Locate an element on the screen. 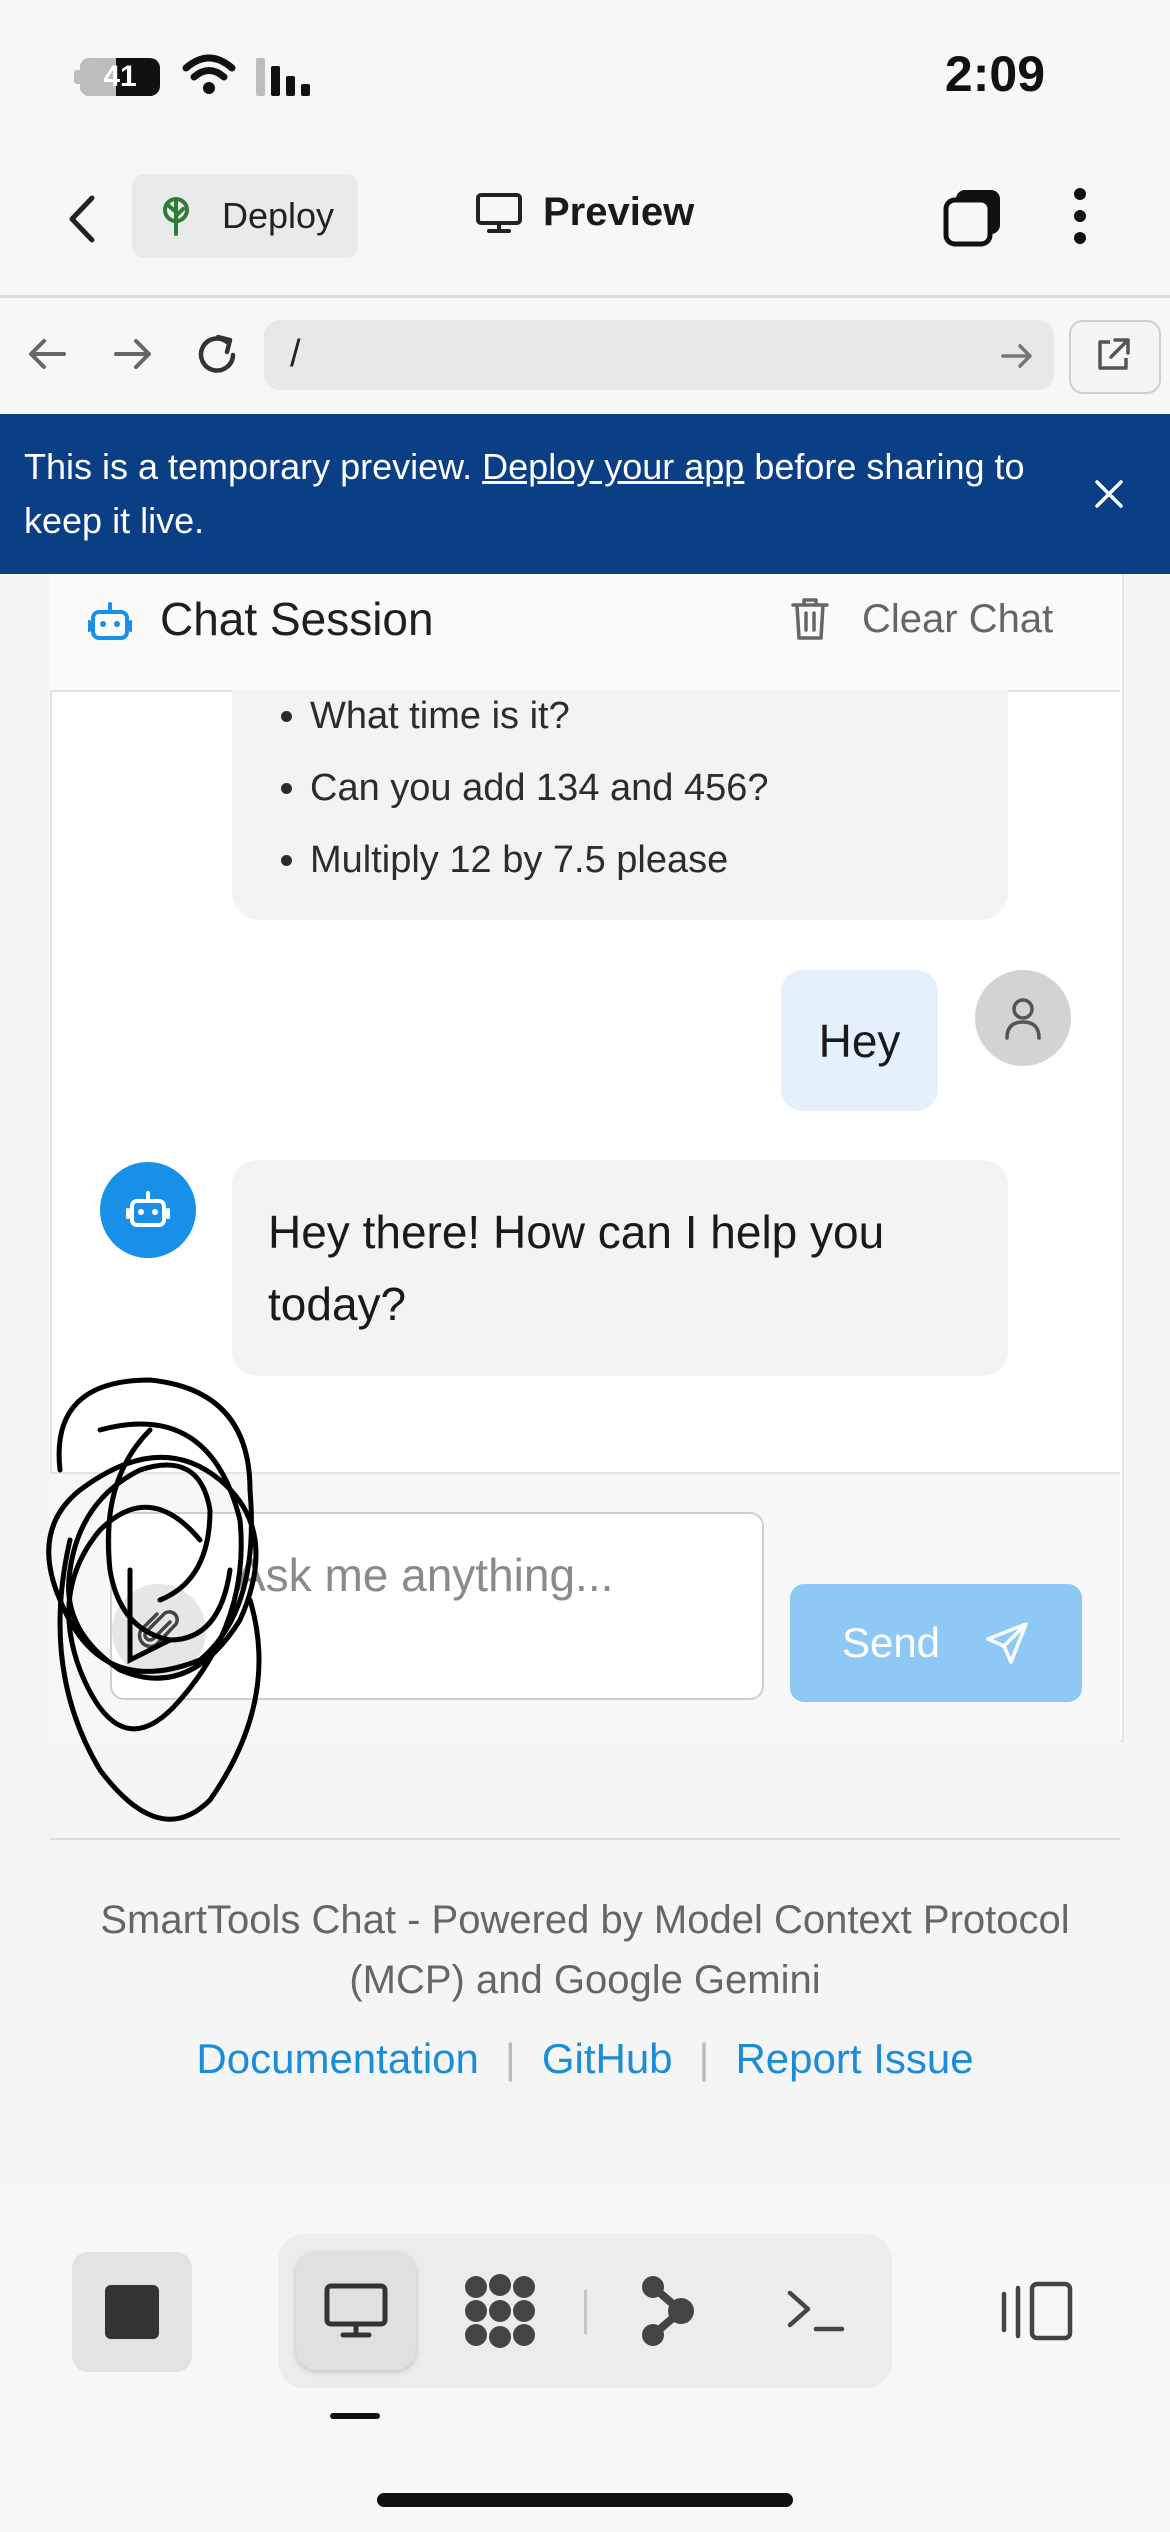 This screenshot has width=1170, height=2532. documentation-link: Documentation is located at coordinates (337, 2059).